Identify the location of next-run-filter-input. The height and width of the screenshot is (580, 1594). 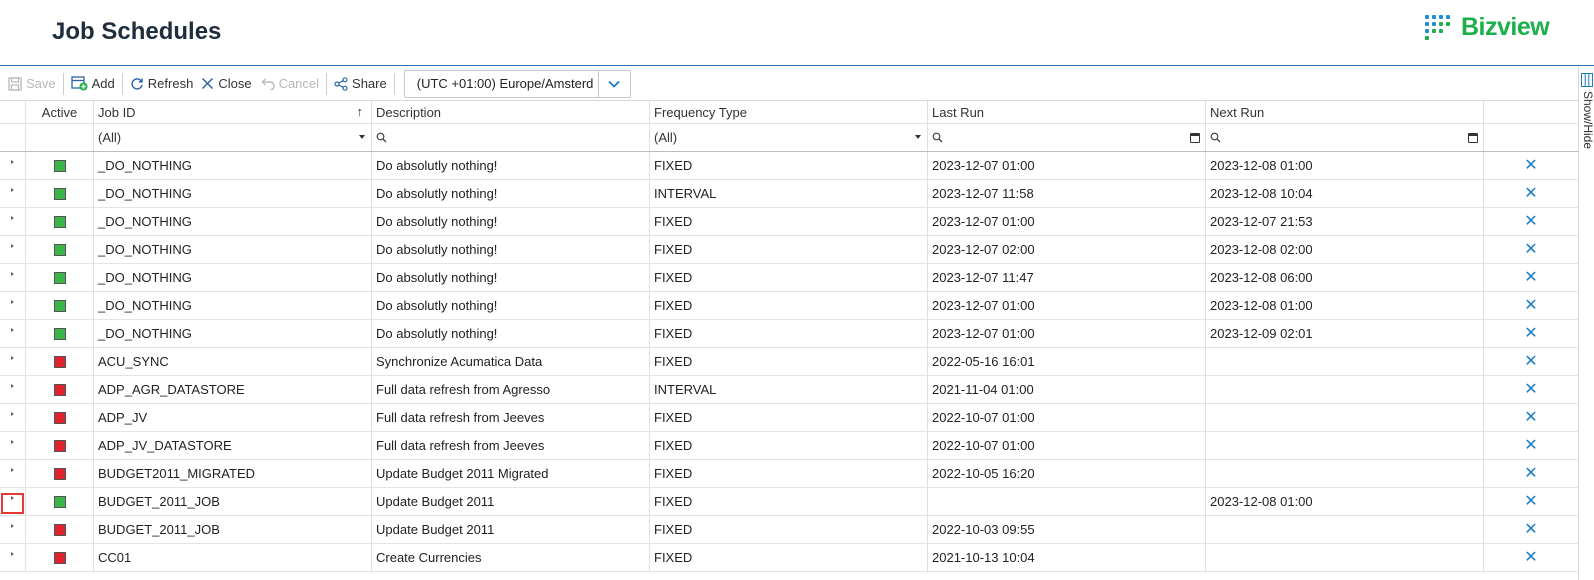
(1345, 137).